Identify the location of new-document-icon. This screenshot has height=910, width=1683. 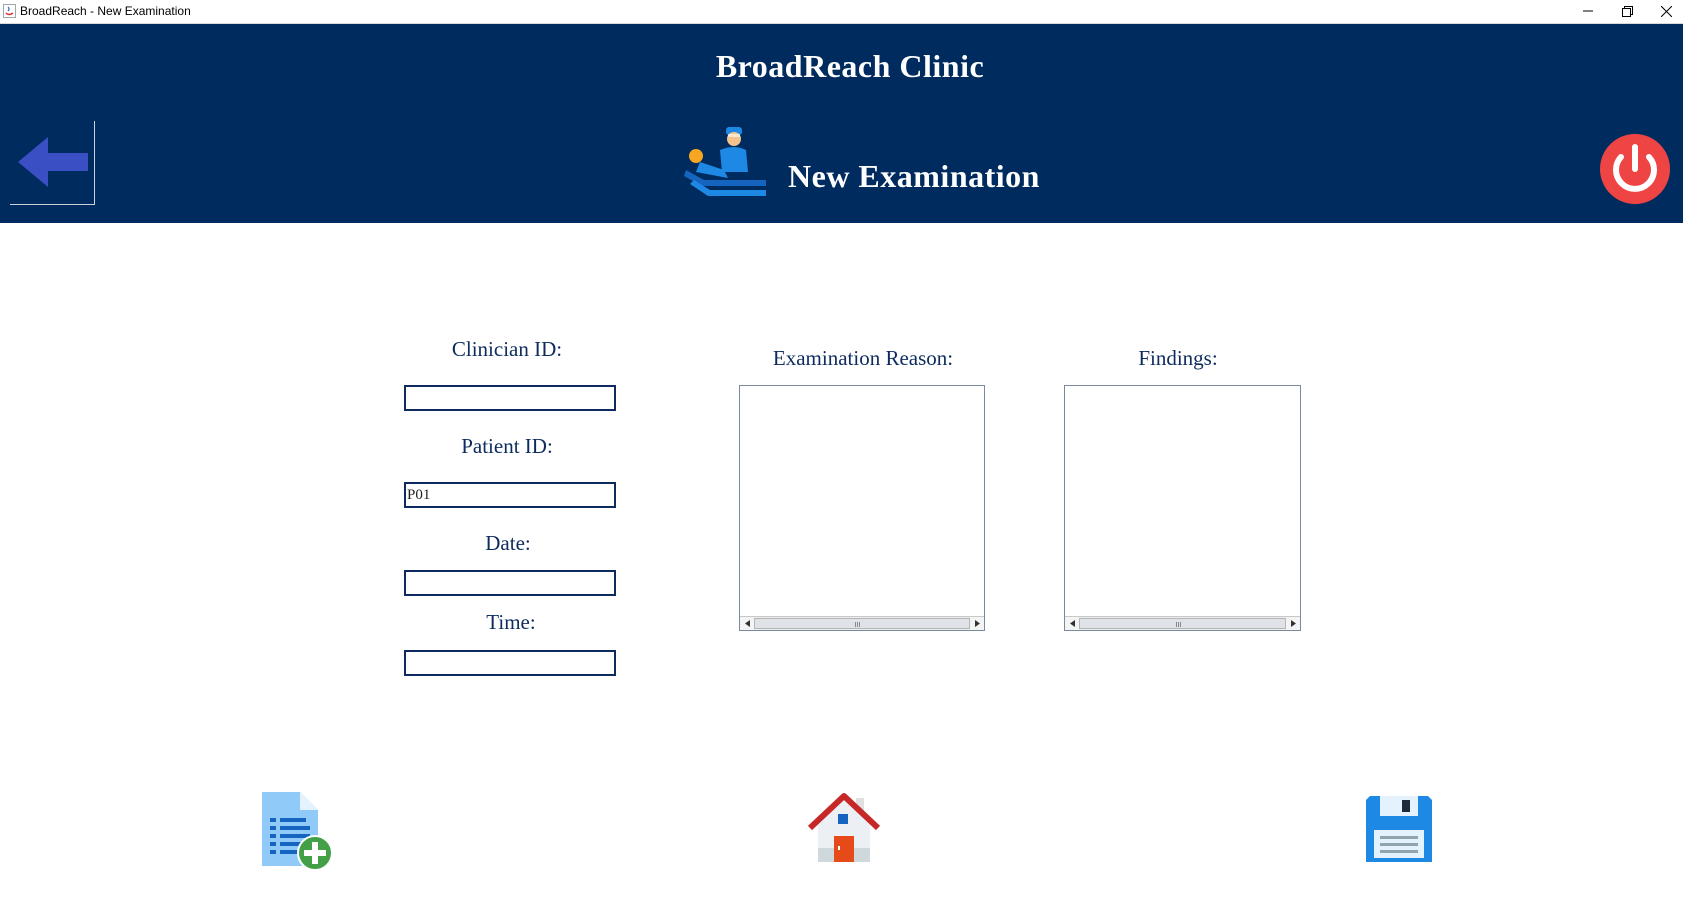
(297, 831).